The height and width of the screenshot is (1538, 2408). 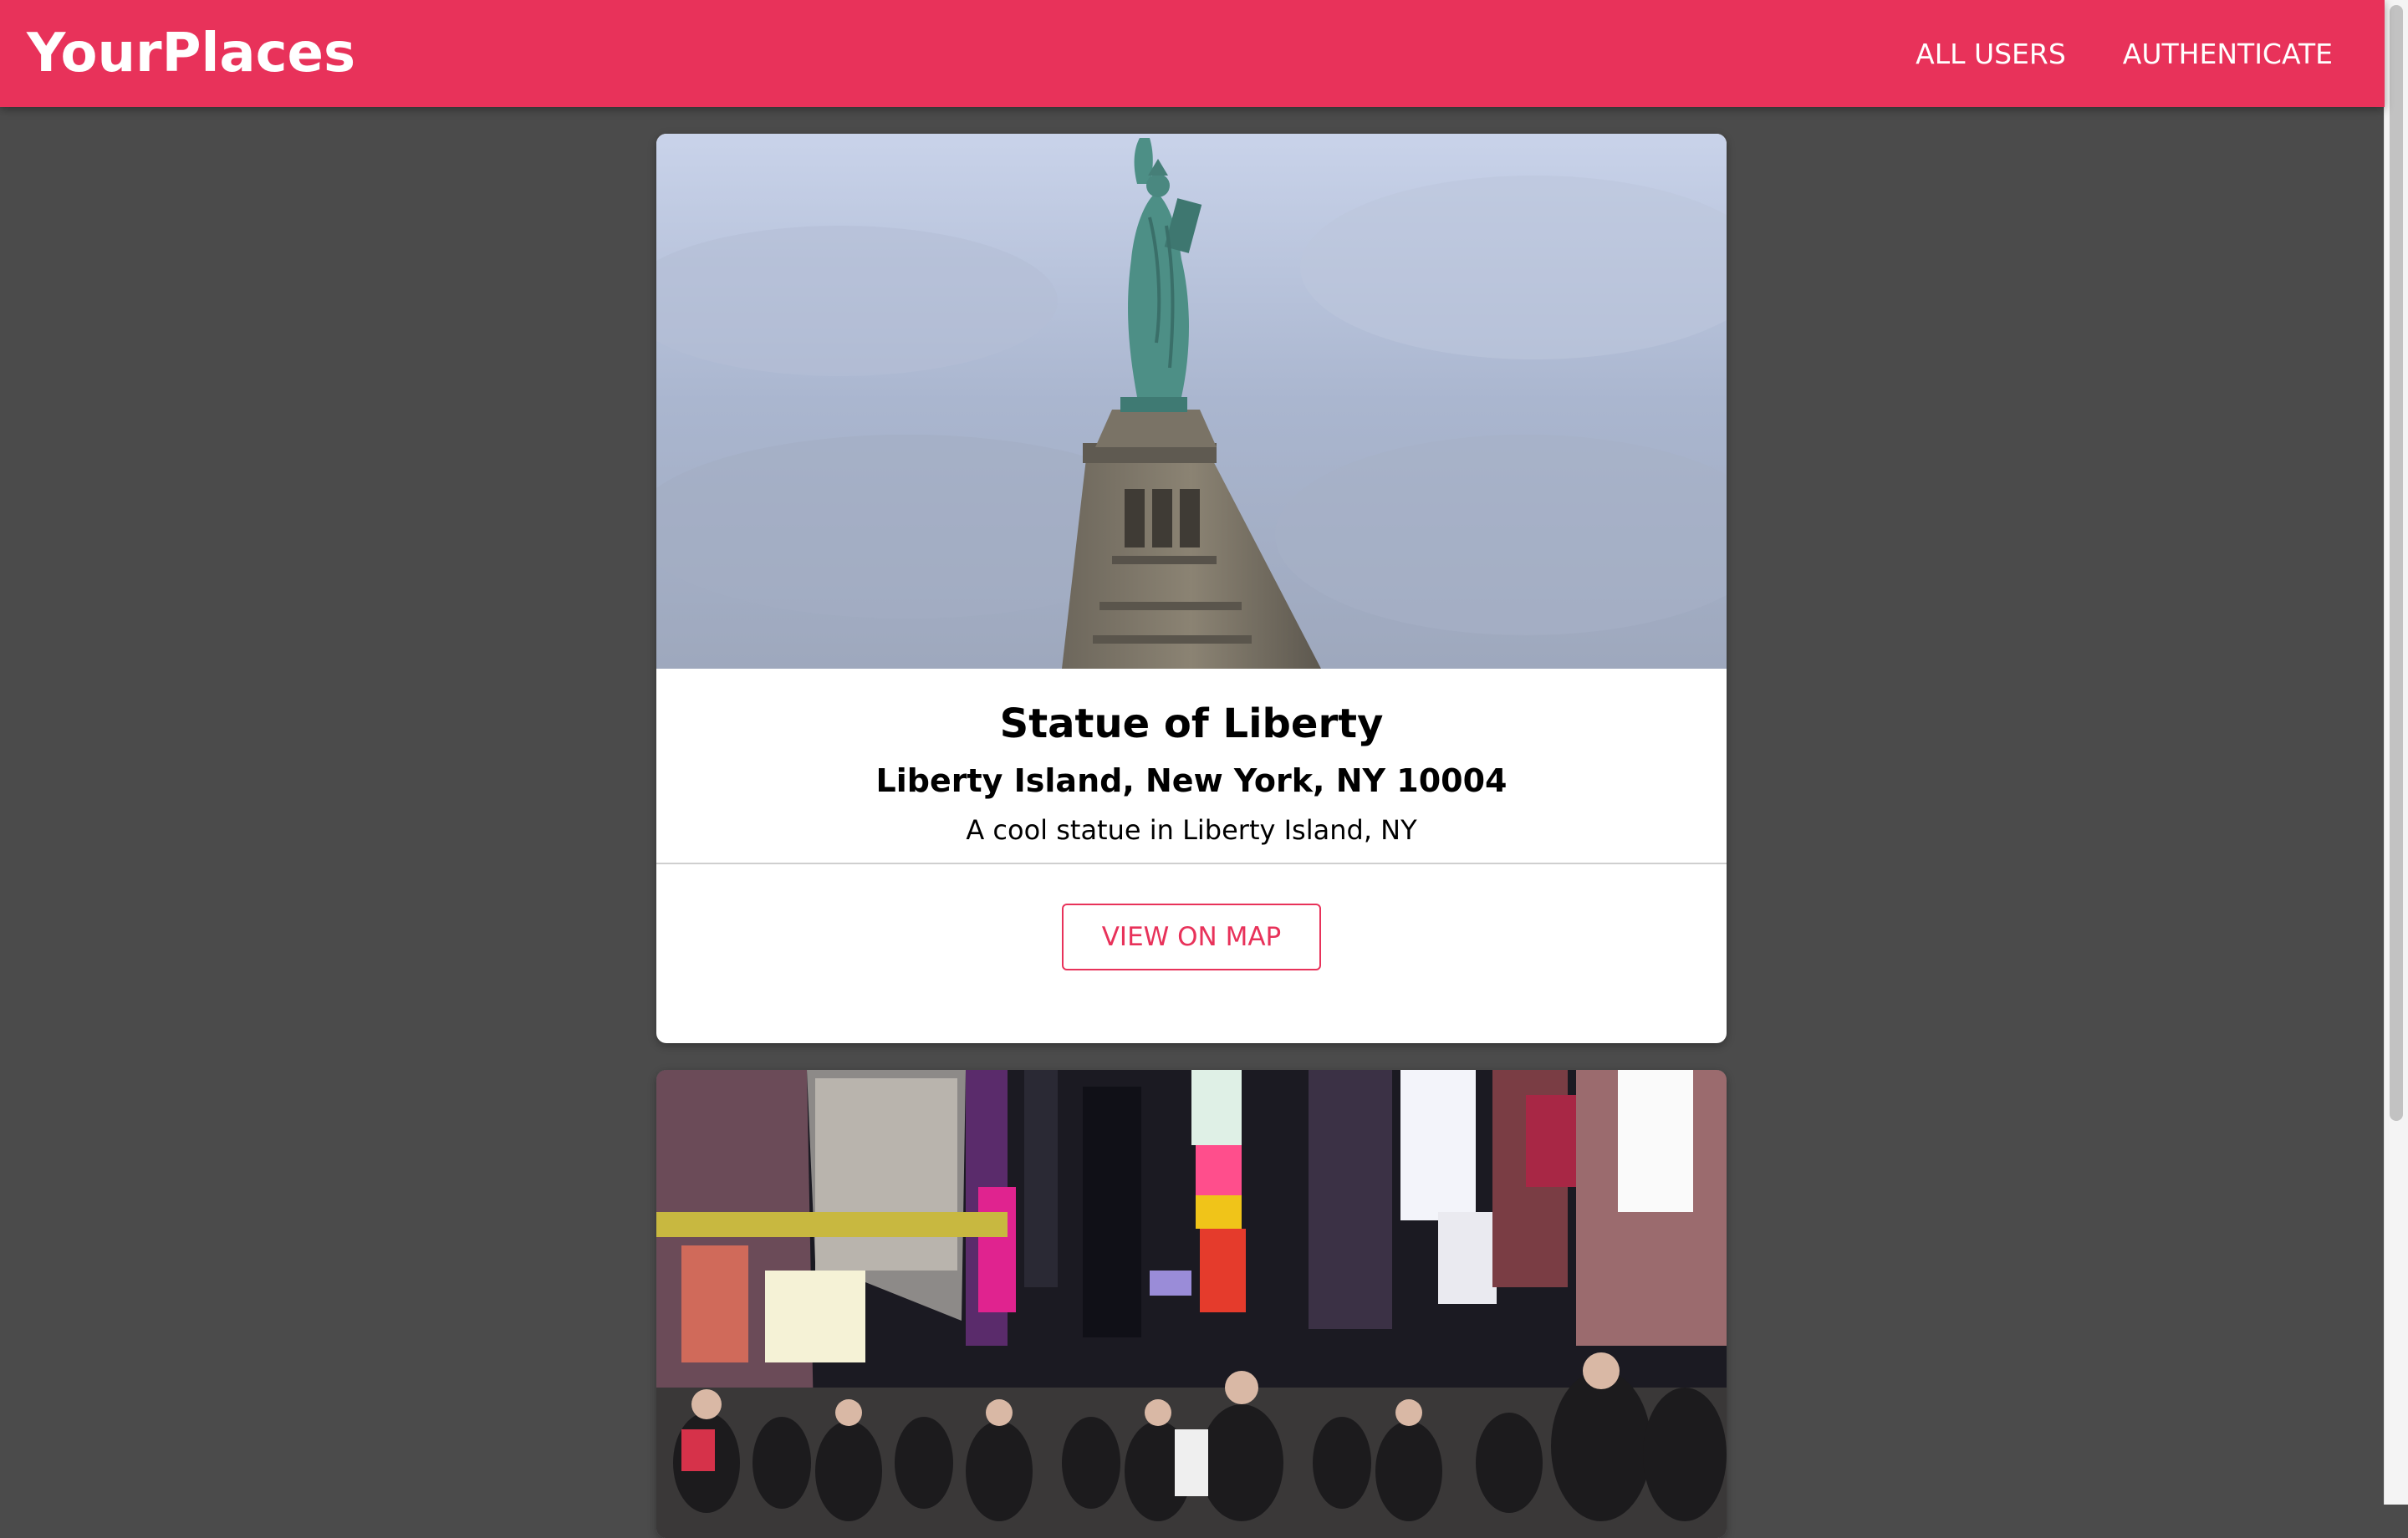 What do you see at coordinates (2228, 54) in the screenshot?
I see `nav-link-authenticate: AUTHENTICATE` at bounding box center [2228, 54].